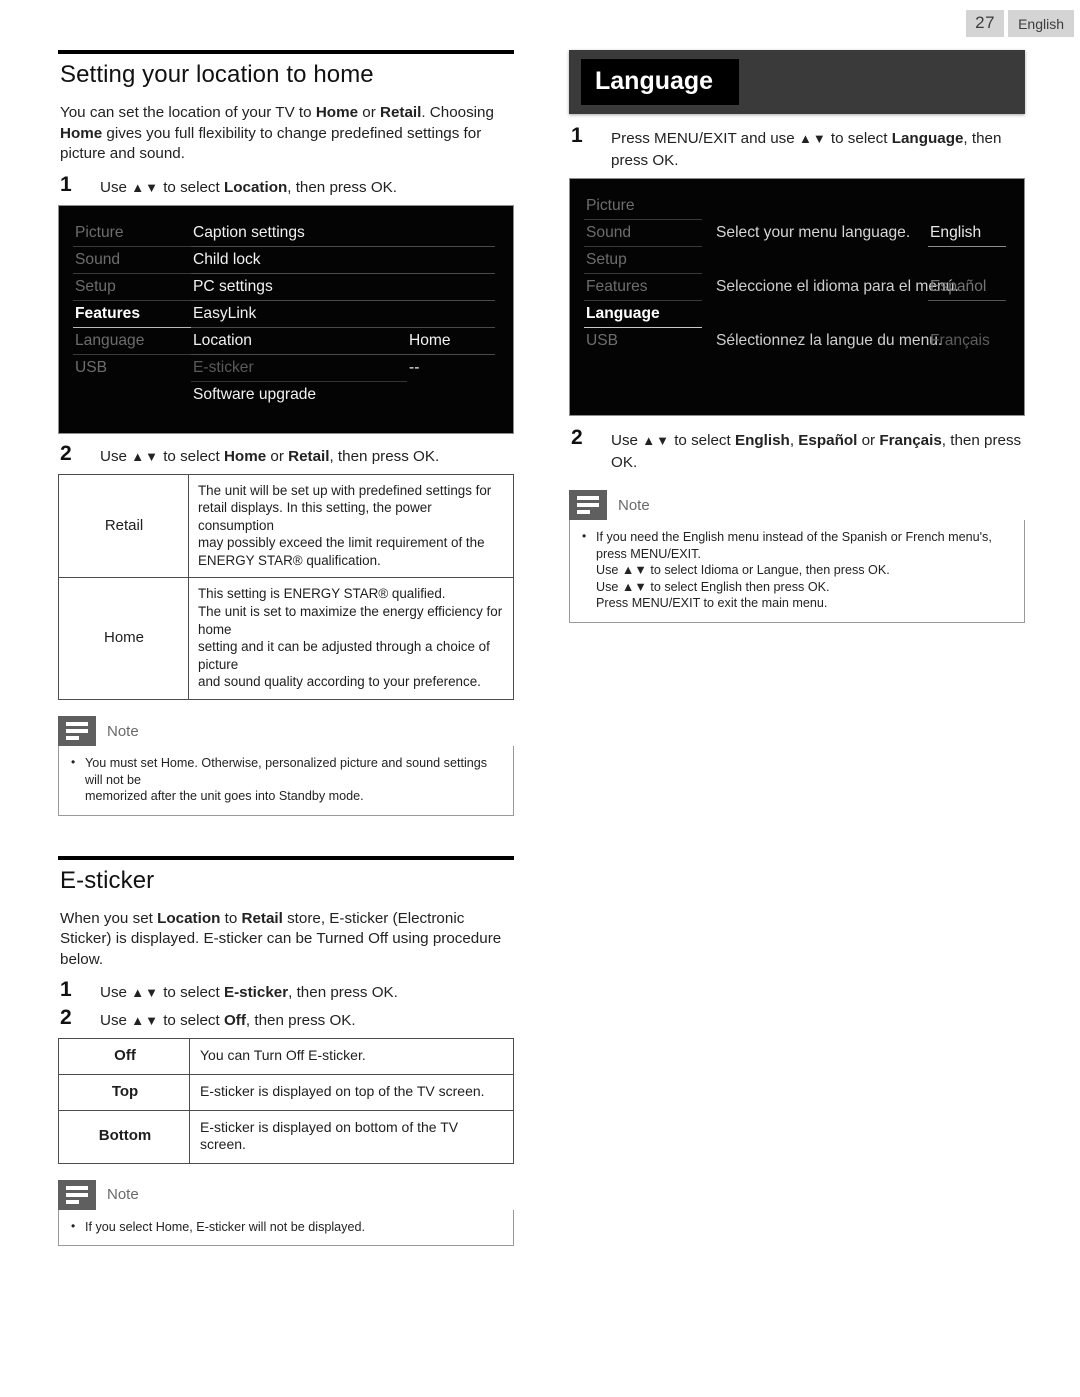 This screenshot has height=1397, width=1080. I want to click on tv-side-spacer, so click(132, 395).